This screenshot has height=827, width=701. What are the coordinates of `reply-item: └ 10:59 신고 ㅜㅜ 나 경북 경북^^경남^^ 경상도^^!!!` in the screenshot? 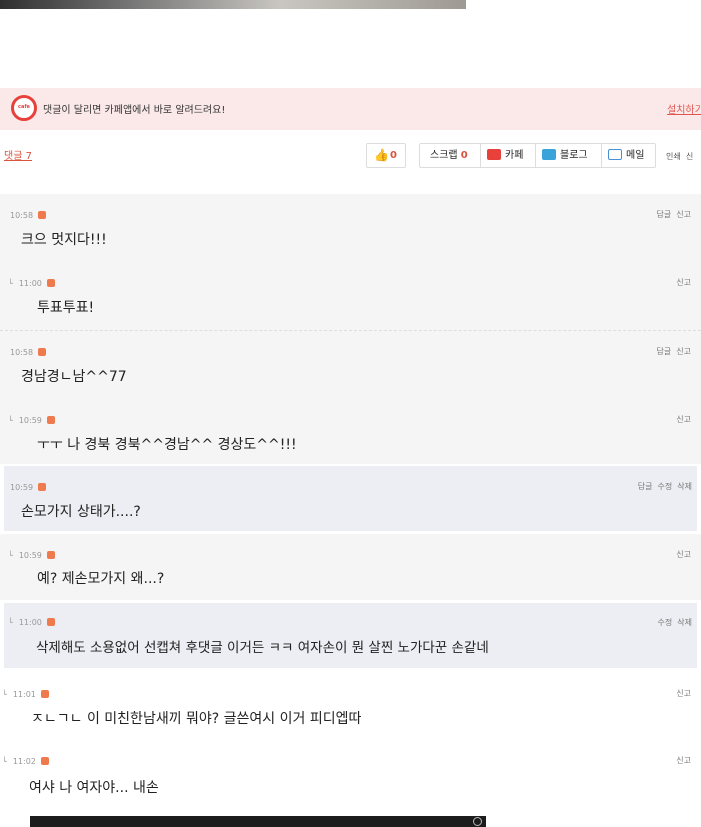 It's located at (350, 431).